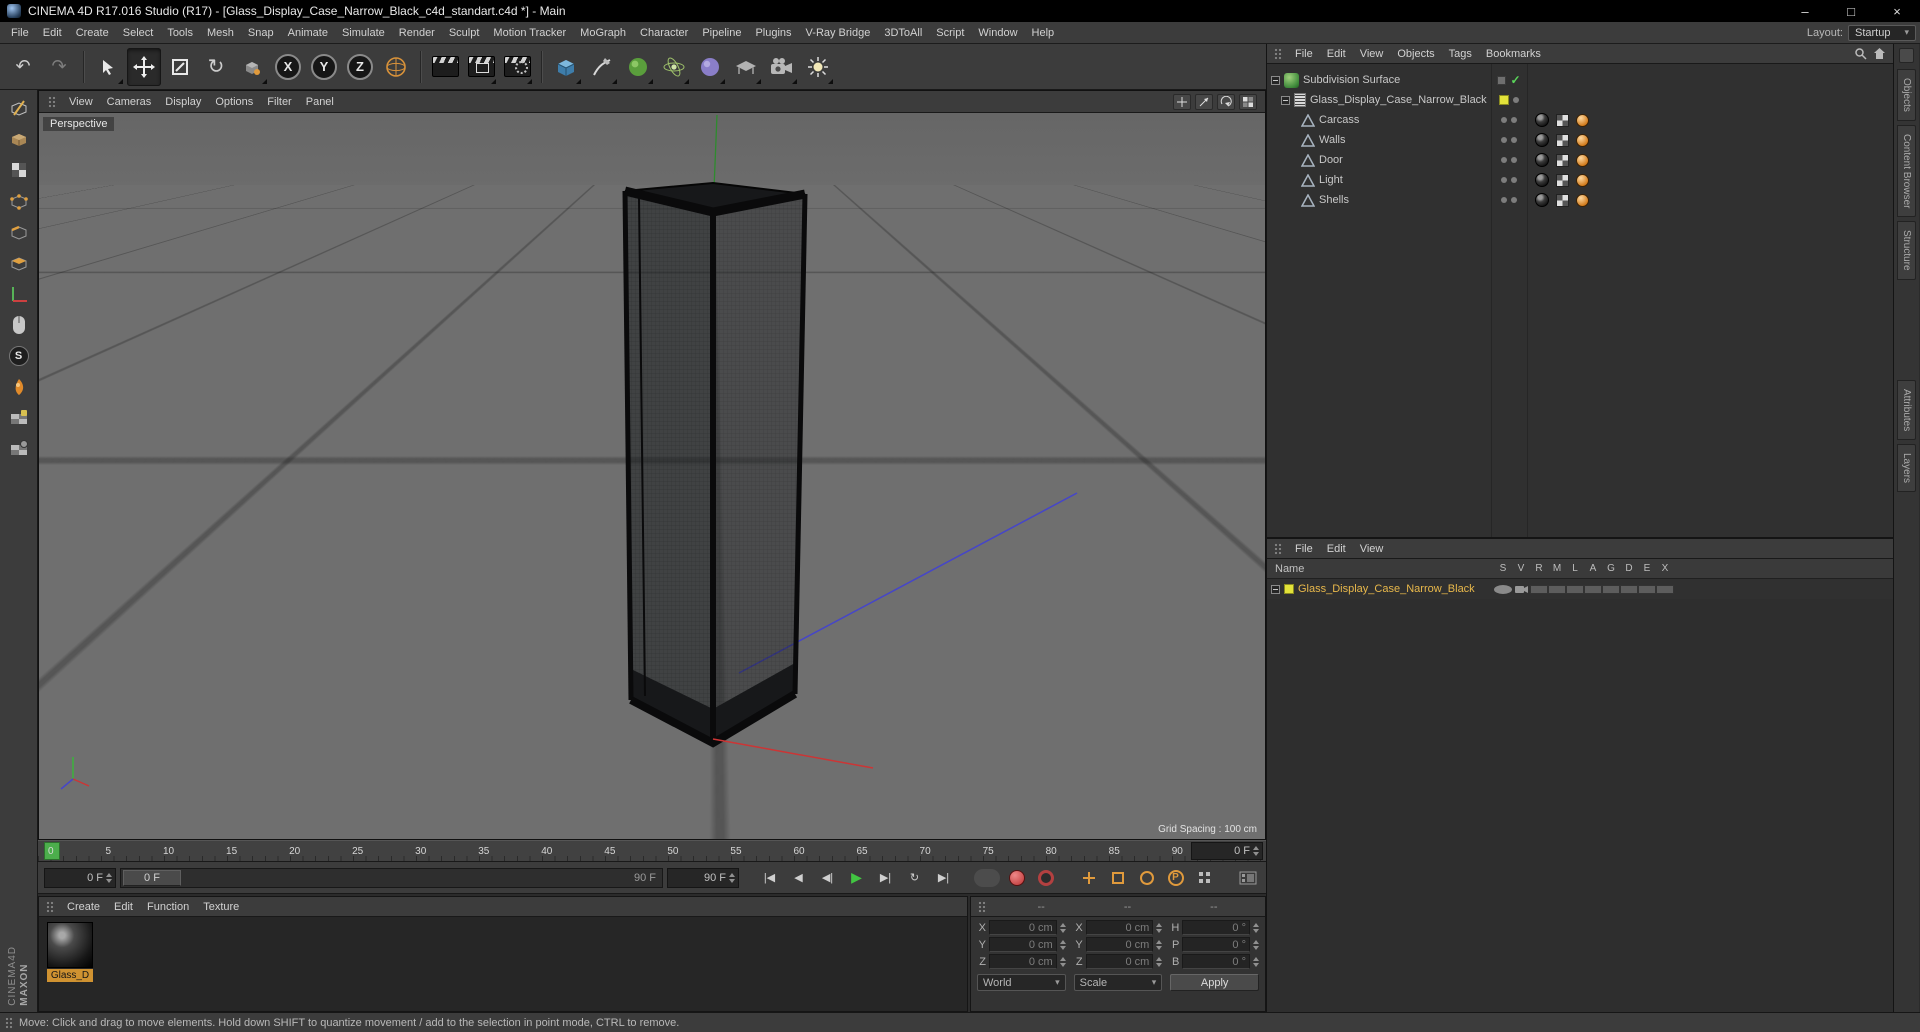 The width and height of the screenshot is (1920, 1032). Describe the element at coordinates (1629, 589) in the screenshot. I see `layer-deformers-toggle` at that location.